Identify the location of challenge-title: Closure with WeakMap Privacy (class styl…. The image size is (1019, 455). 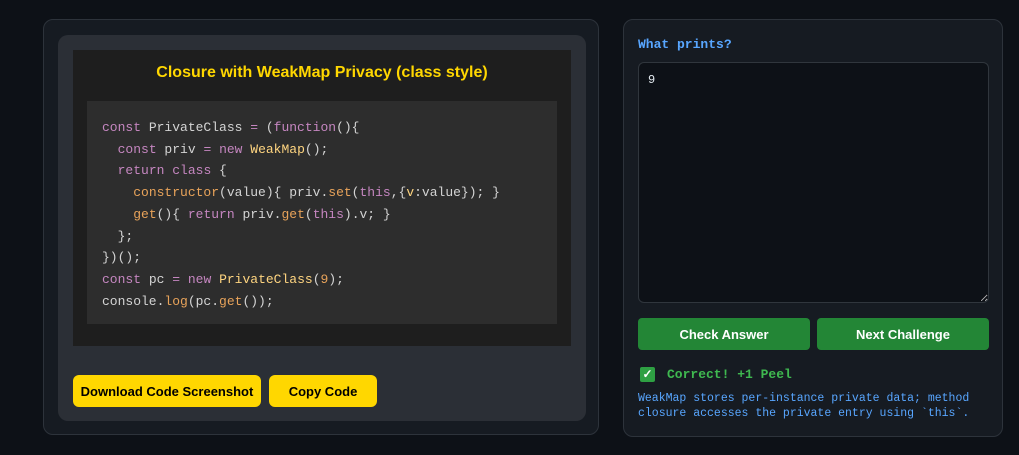
(322, 72).